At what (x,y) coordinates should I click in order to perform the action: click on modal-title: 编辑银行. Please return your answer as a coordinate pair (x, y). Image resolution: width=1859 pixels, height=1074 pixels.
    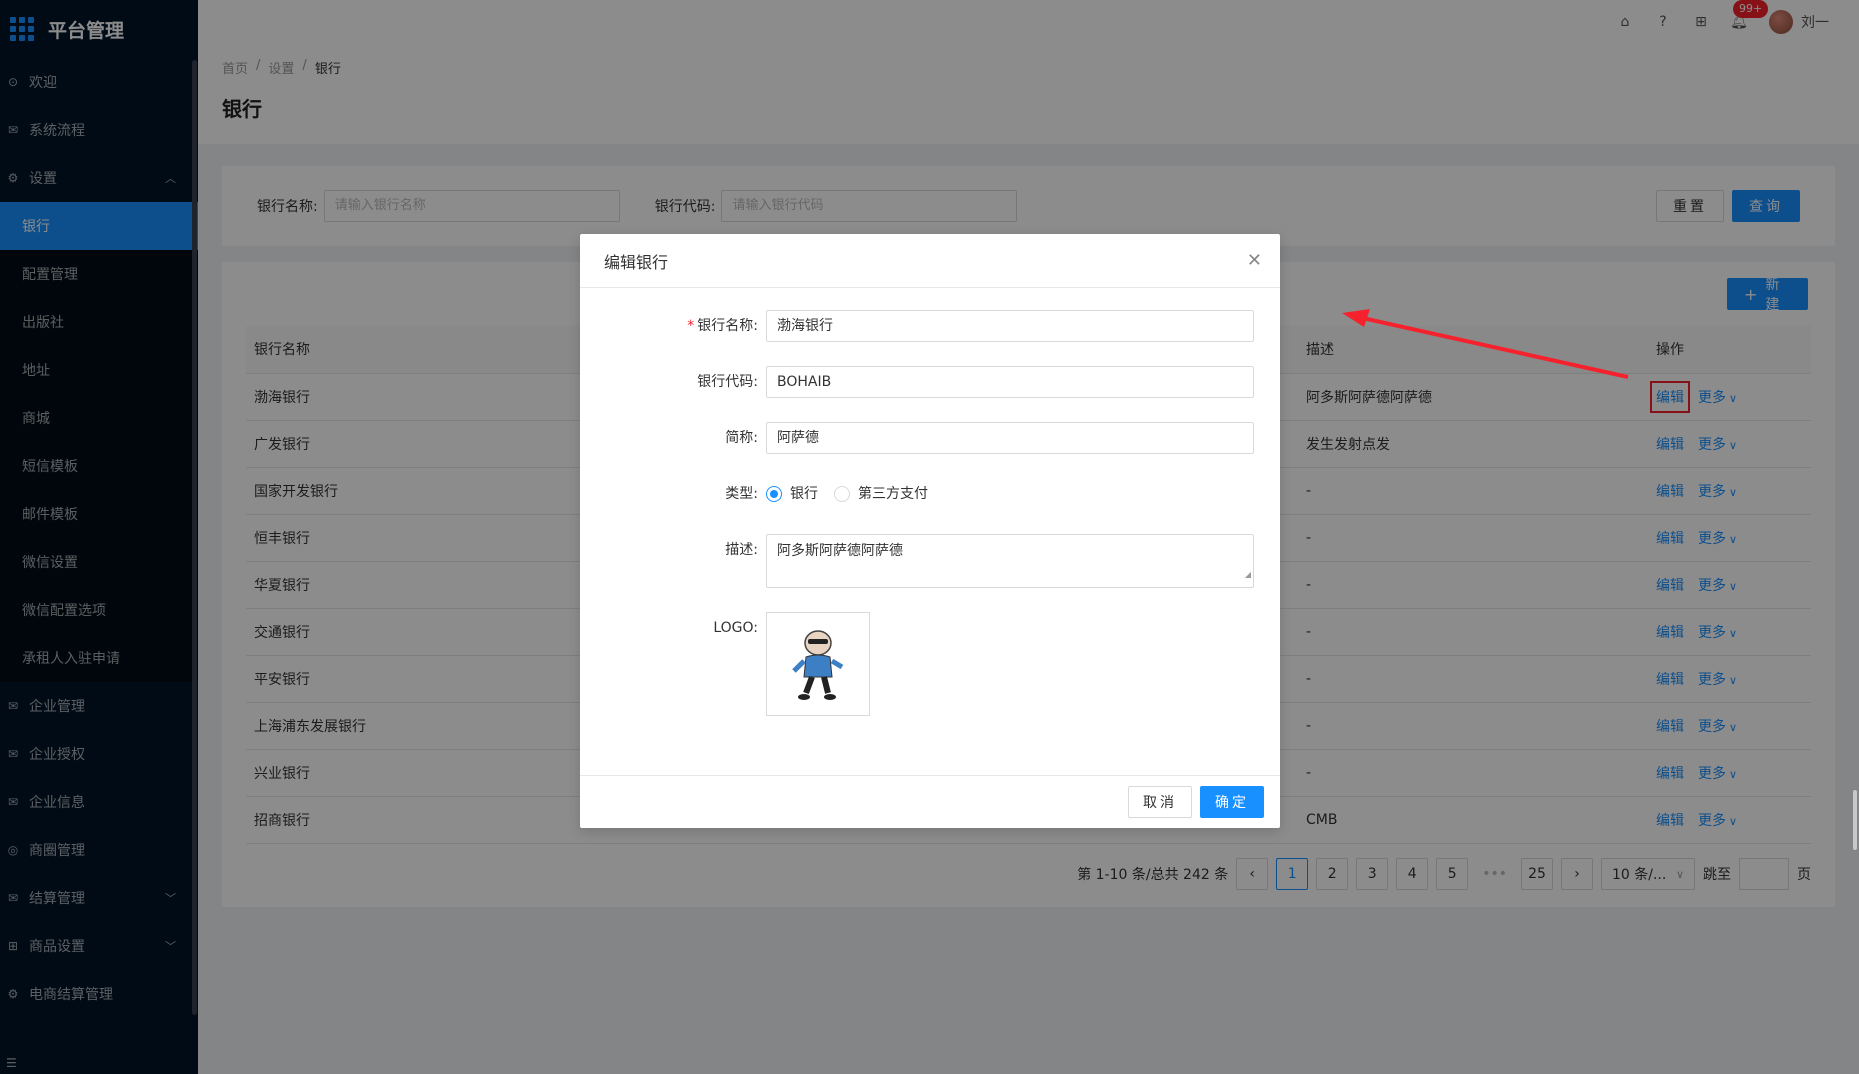
    Looking at the image, I should click on (636, 262).